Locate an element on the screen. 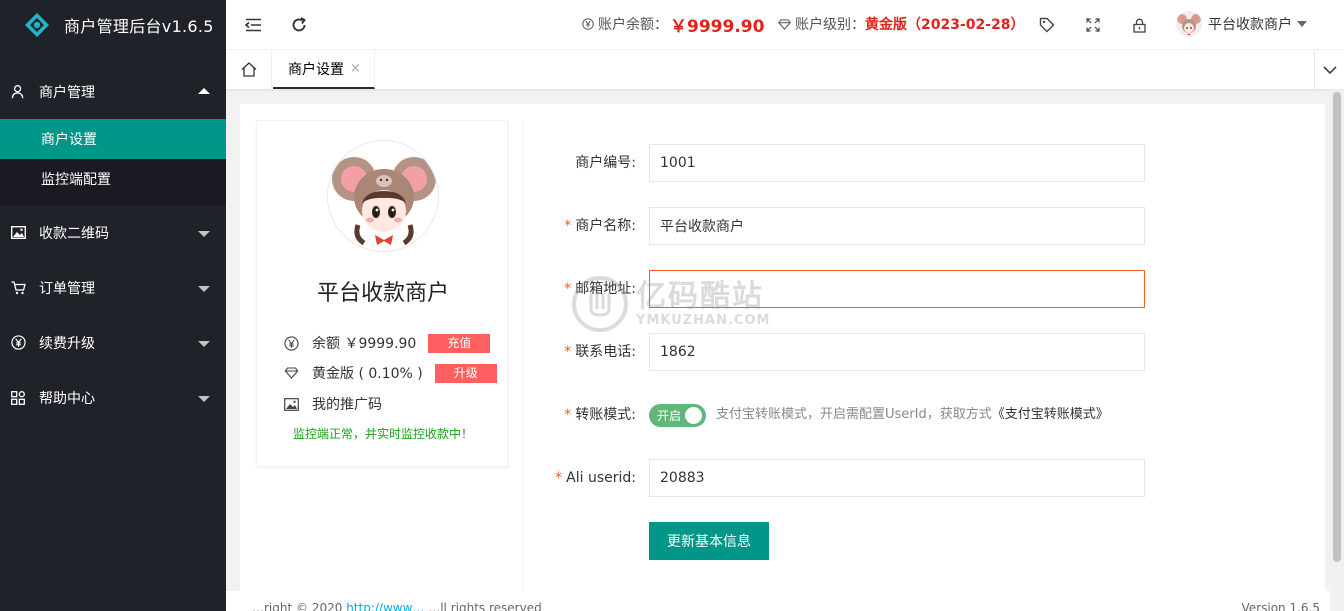 The width and height of the screenshot is (1344, 611). fullscreen-button is located at coordinates (1093, 25).